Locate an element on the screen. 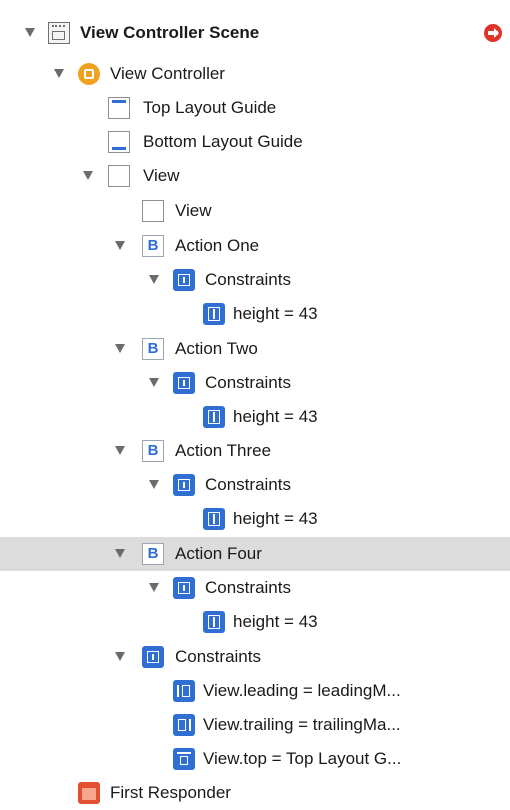  scene-label: View Controller Scene is located at coordinates (170, 32).